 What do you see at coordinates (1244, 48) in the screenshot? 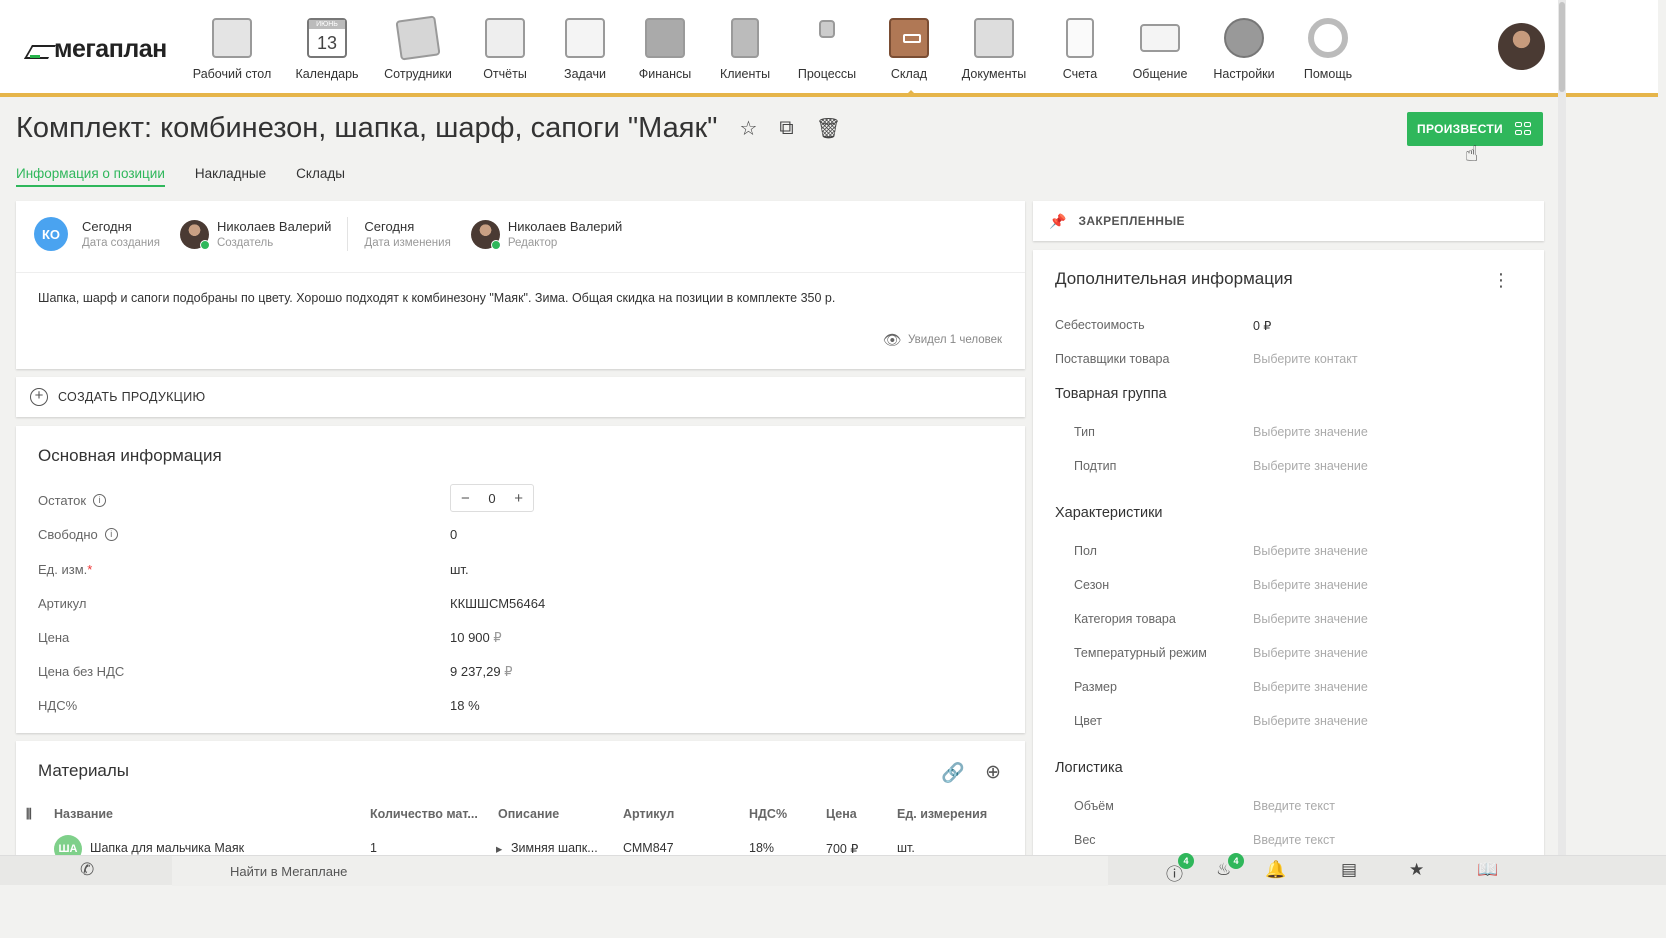
I see `nav-item-settings: Настройки` at bounding box center [1244, 48].